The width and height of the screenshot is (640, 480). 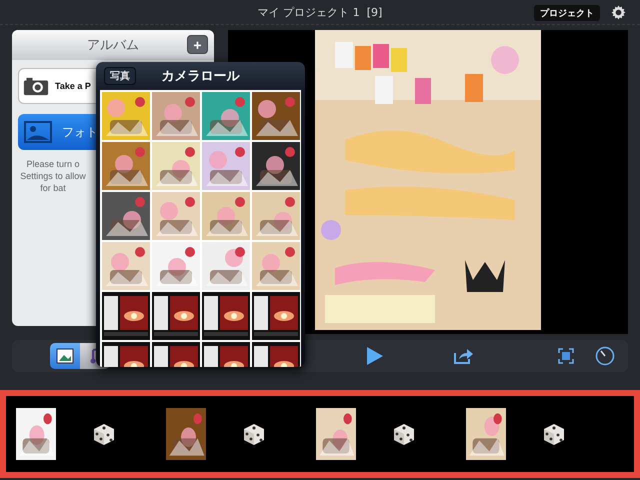 What do you see at coordinates (197, 44) in the screenshot?
I see `add-button: +` at bounding box center [197, 44].